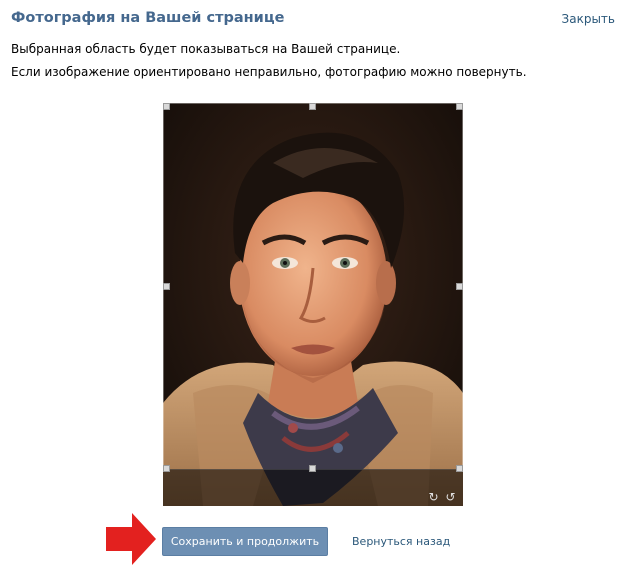 Image resolution: width=620 pixels, height=566 pixels. I want to click on save-and-continue-button: Сохранить и продолжить, so click(245, 541).